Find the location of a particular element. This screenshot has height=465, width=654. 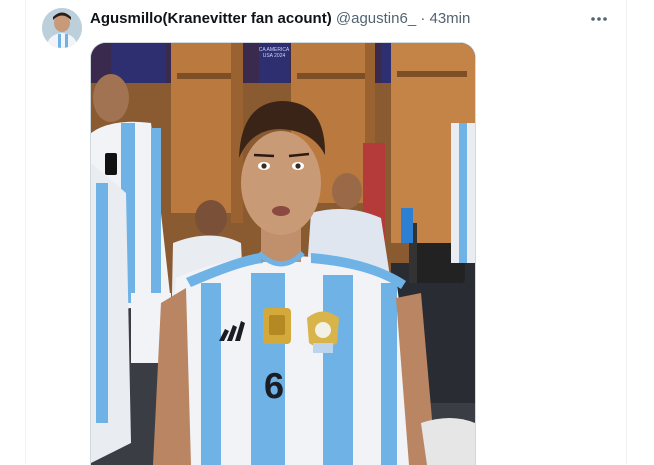

avatar is located at coordinates (62, 28).